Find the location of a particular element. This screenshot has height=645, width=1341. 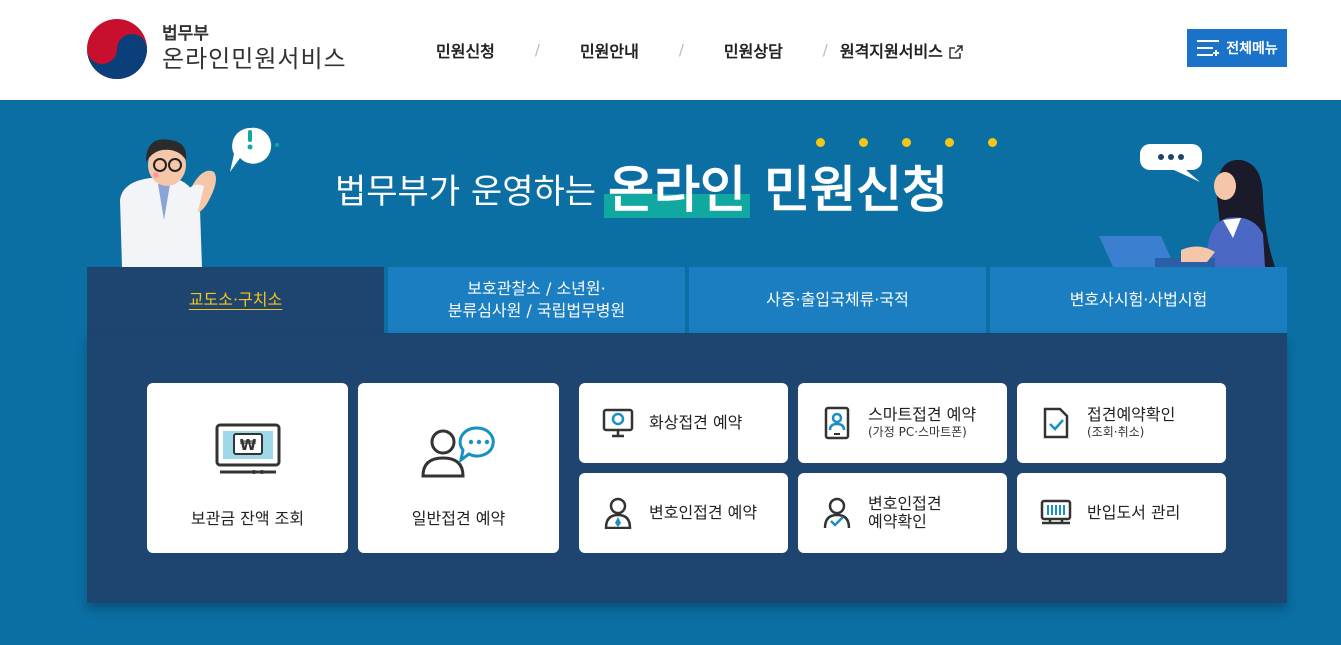

external-link-icon is located at coordinates (956, 52).